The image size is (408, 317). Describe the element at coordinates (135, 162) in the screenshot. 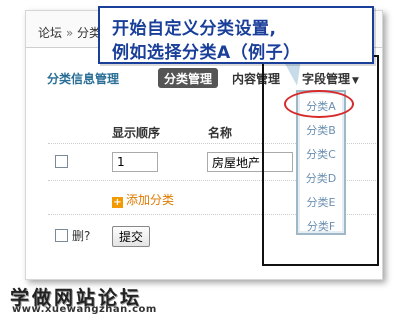

I see `display-order-input` at that location.